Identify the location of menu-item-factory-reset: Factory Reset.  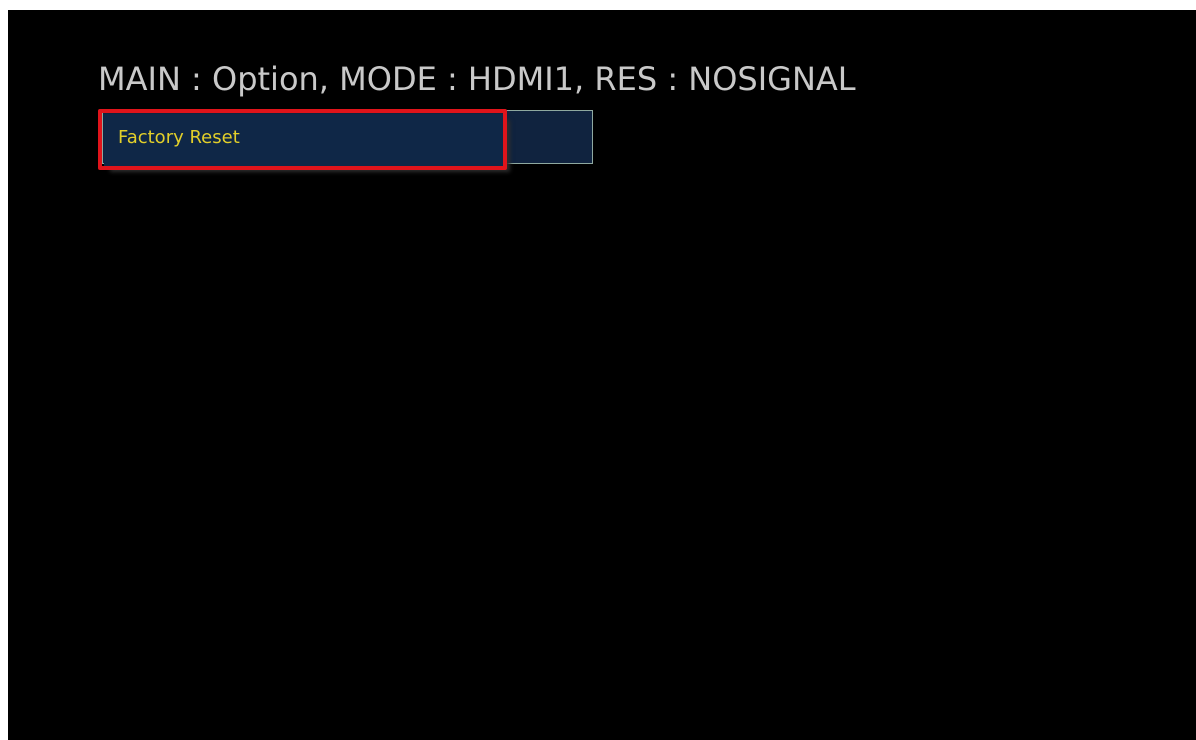
(304, 140).